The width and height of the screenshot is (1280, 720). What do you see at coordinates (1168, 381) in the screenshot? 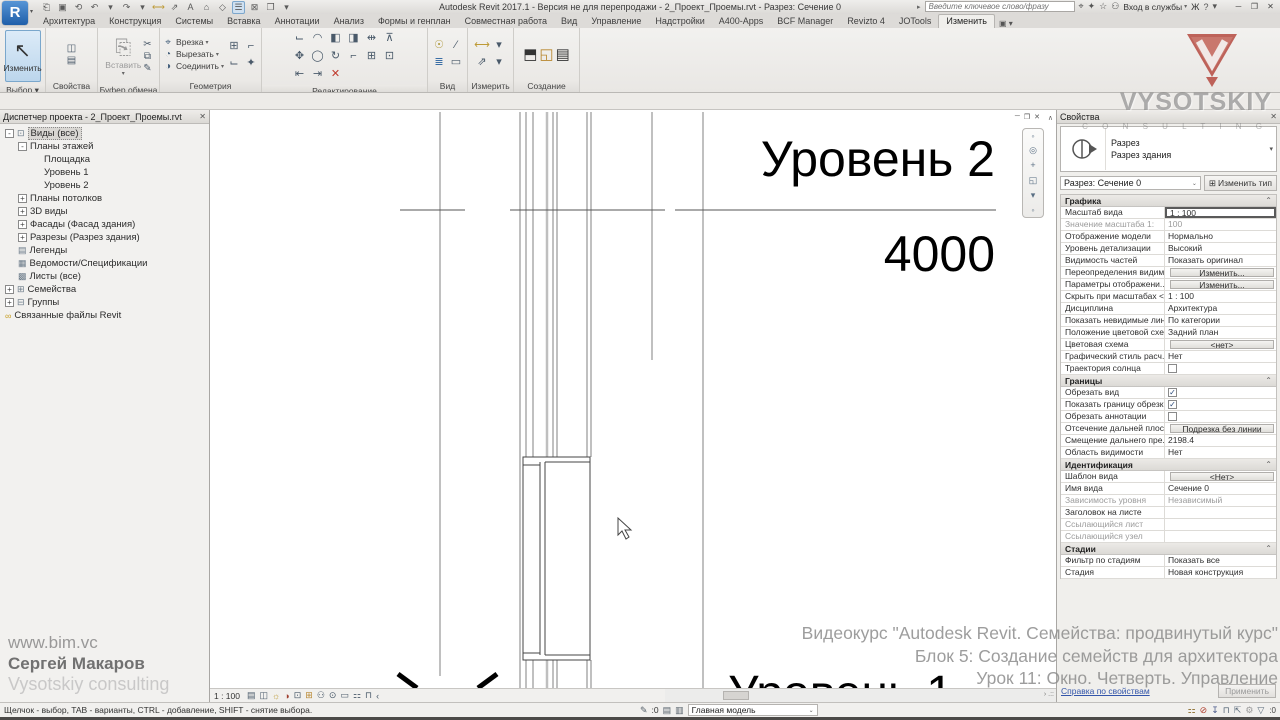
I see `property-group-header: Границы ⌃` at bounding box center [1168, 381].